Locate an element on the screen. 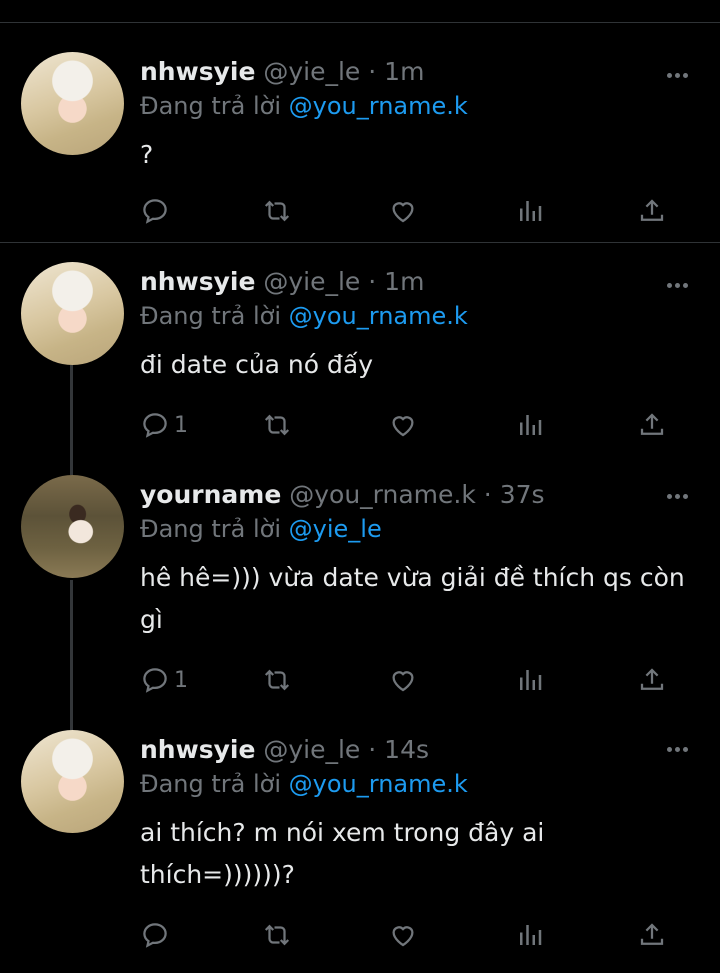  tweet-header: yourname @you_rname.k · 37s is located at coordinates (342, 494).